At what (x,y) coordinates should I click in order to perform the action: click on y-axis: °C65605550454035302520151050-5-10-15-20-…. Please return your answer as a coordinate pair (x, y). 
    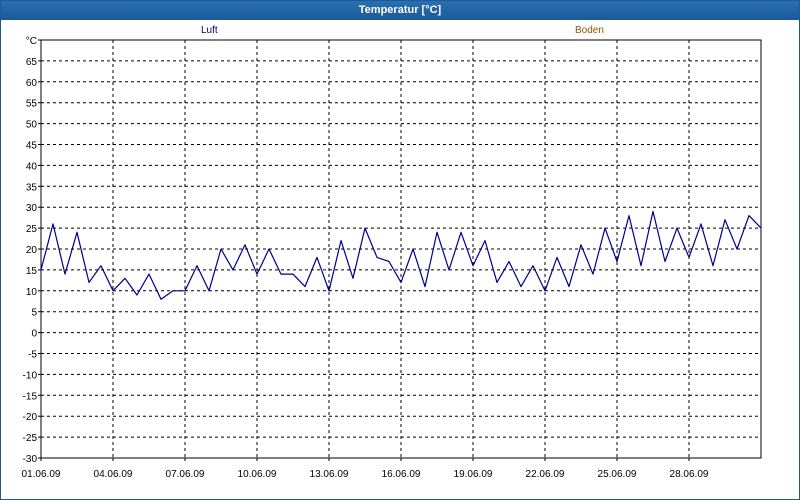
    Looking at the image, I should click on (32, 250).